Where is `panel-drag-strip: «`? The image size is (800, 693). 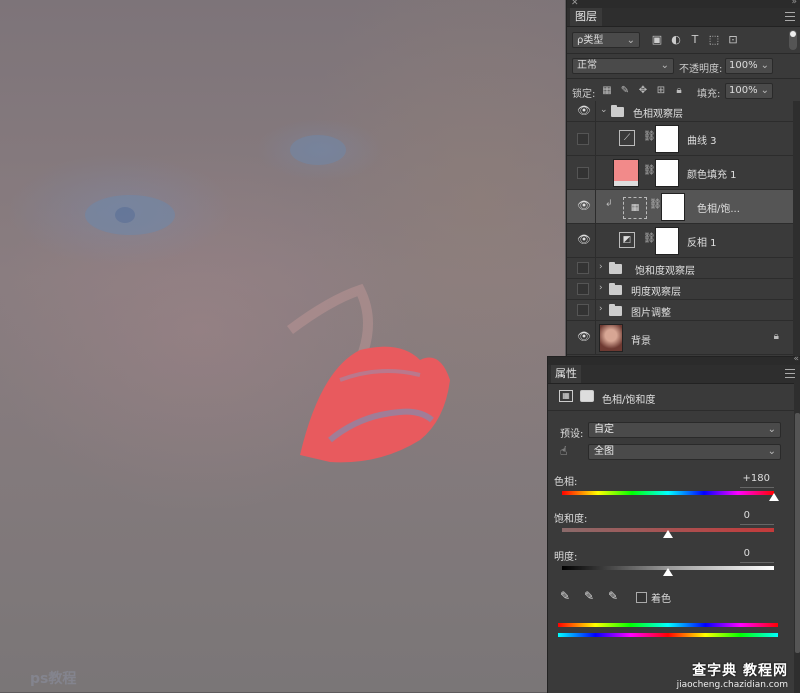
panel-drag-strip: « is located at coordinates (674, 359).